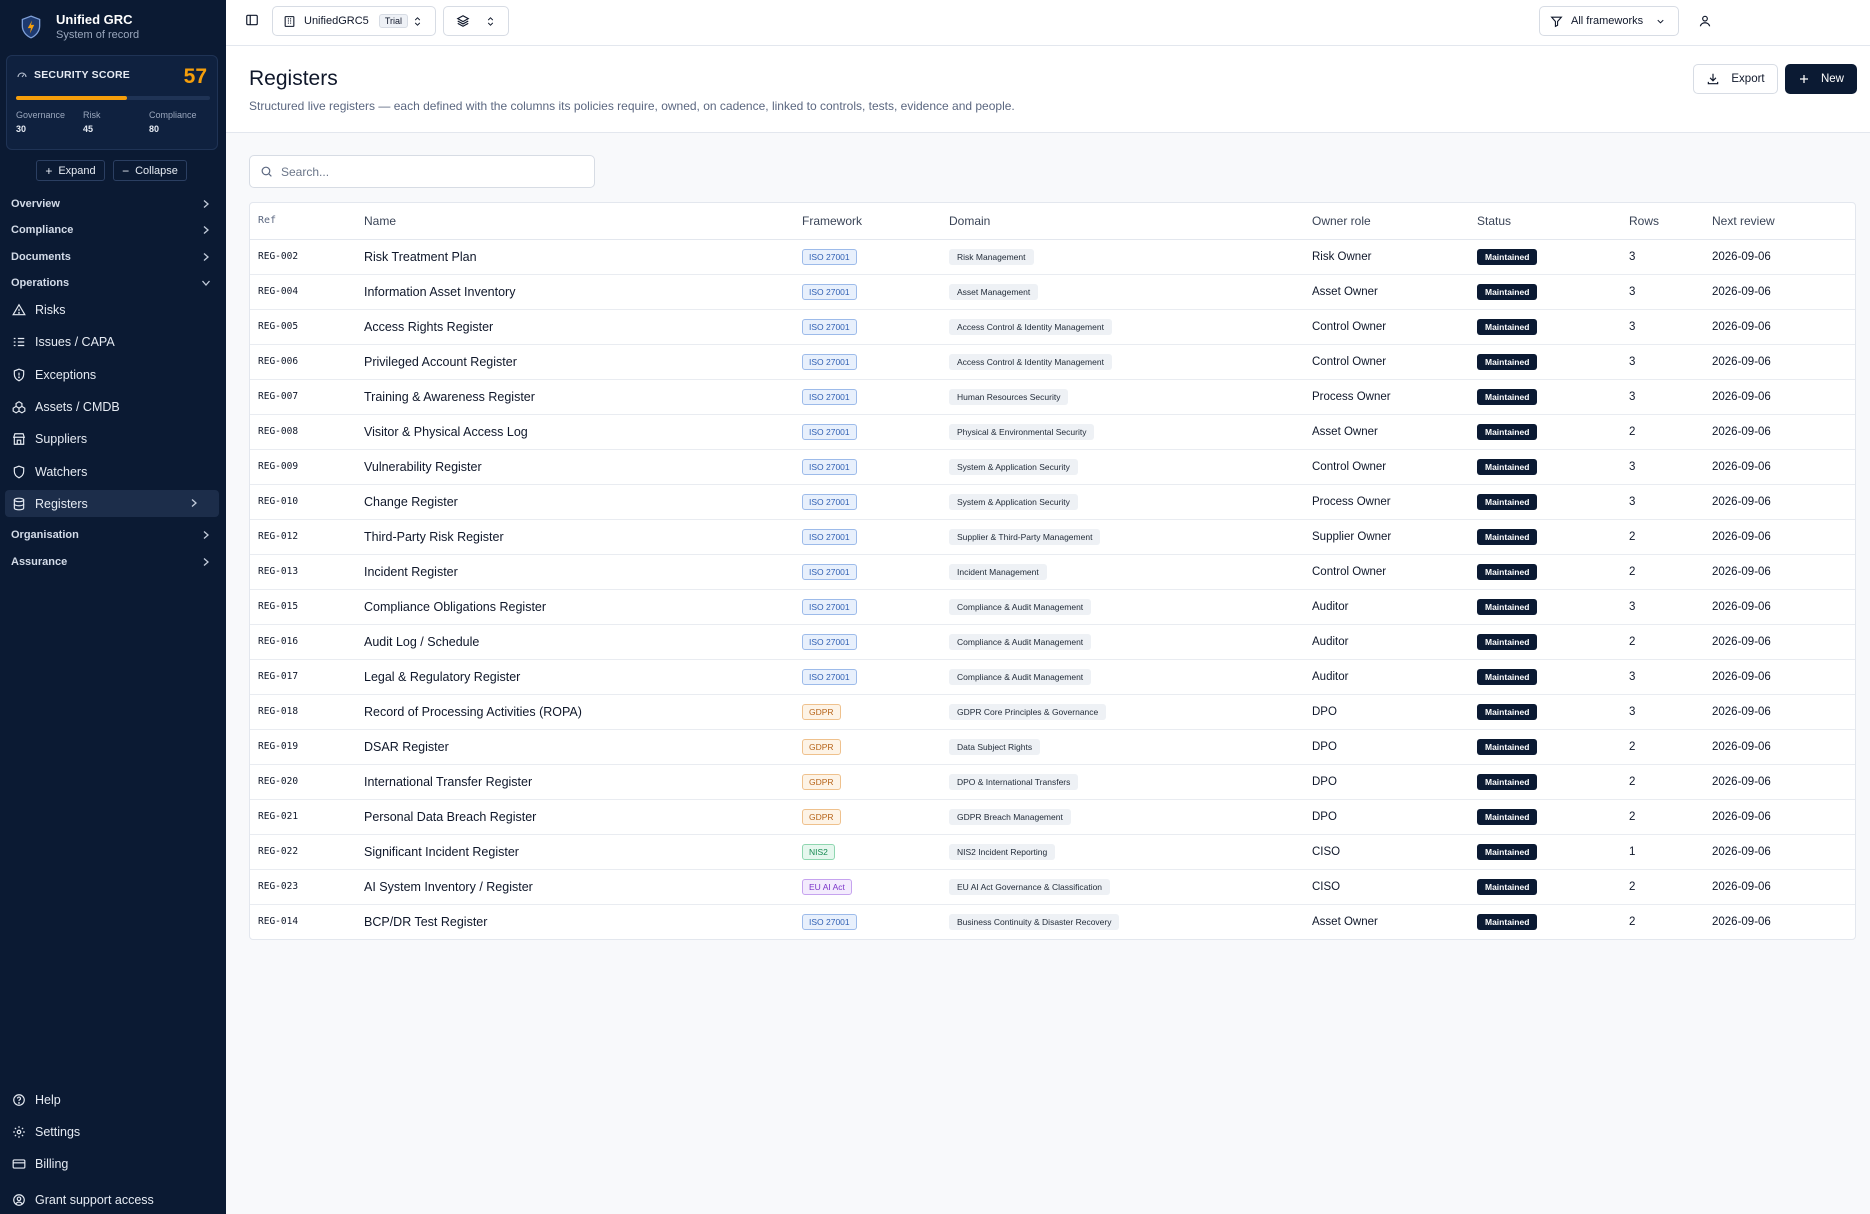 Image resolution: width=1870 pixels, height=1214 pixels. I want to click on cell-name: Incident Register, so click(575, 572).